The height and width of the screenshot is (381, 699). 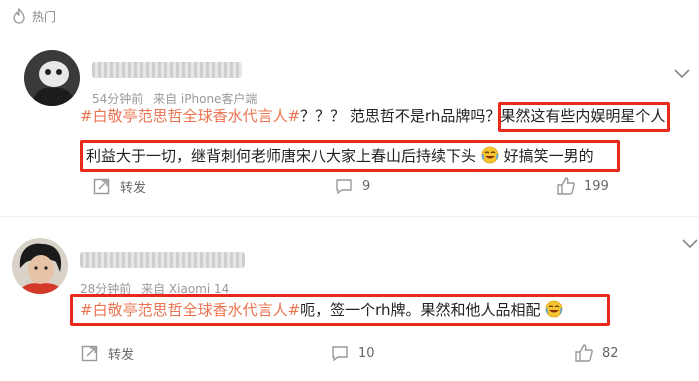 What do you see at coordinates (610, 353) in the screenshot?
I see `like-count: 82` at bounding box center [610, 353].